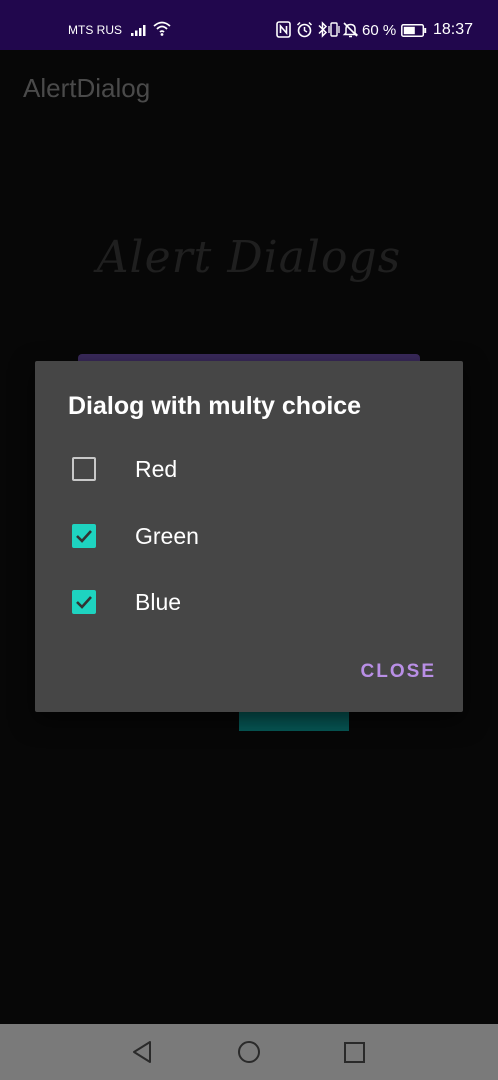 The height and width of the screenshot is (1080, 498). What do you see at coordinates (95, 30) in the screenshot?
I see `carrier-name: MTS RUS` at bounding box center [95, 30].